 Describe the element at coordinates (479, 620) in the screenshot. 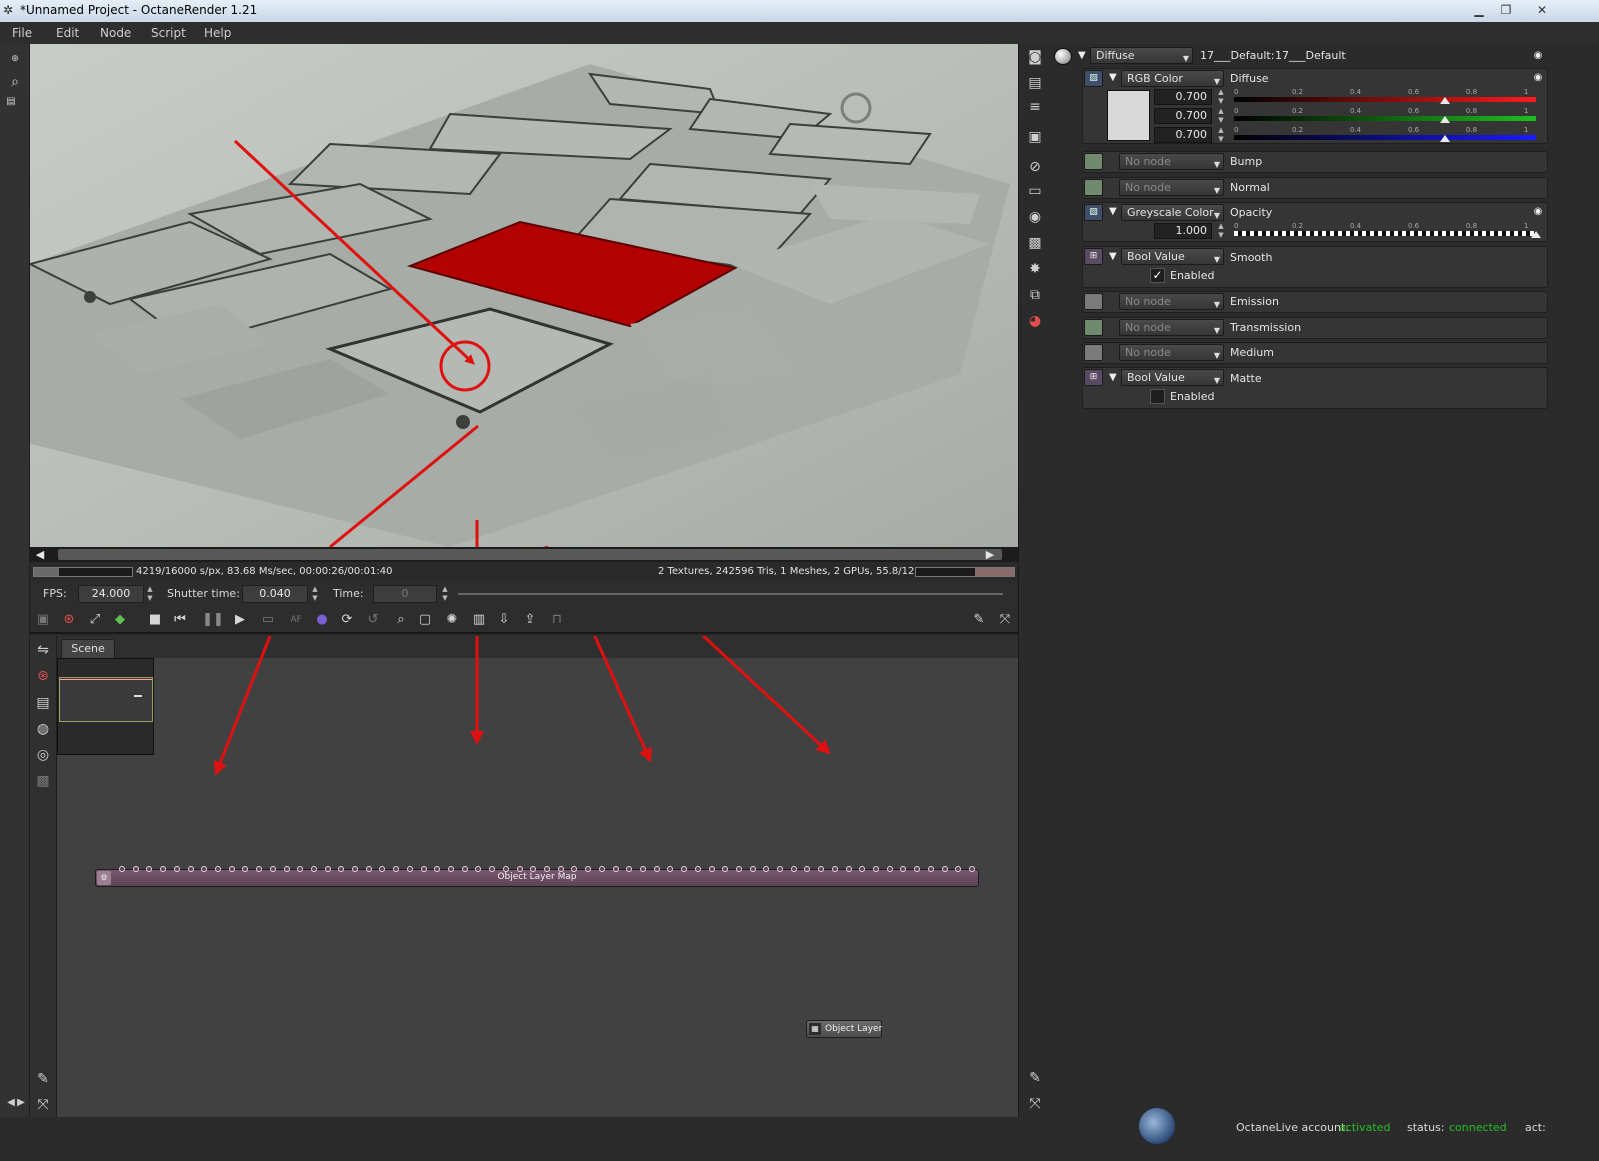

I see `layer-icon: ▥` at that location.